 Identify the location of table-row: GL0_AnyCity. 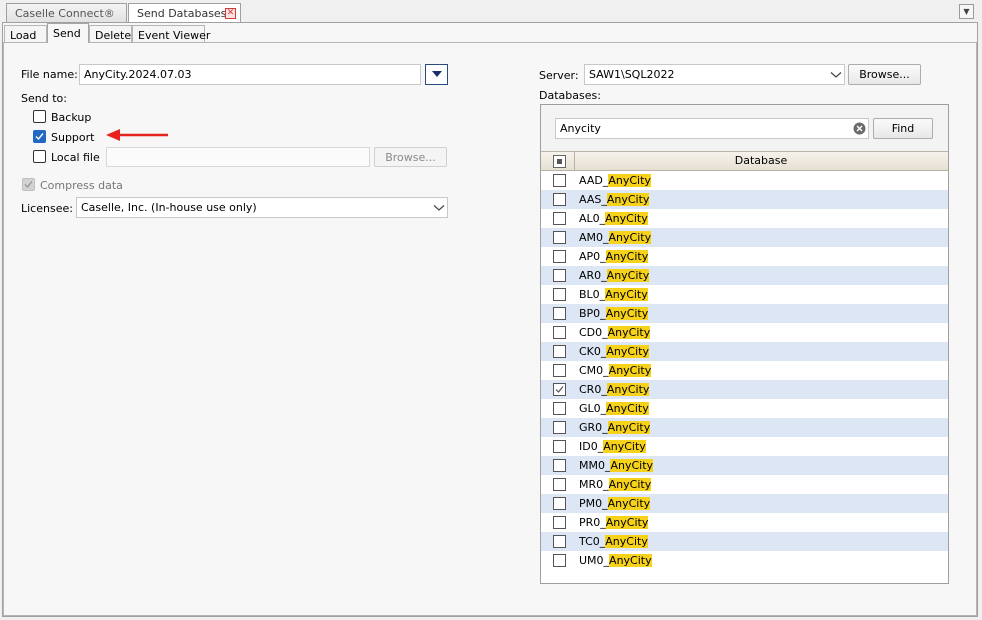
(744, 408).